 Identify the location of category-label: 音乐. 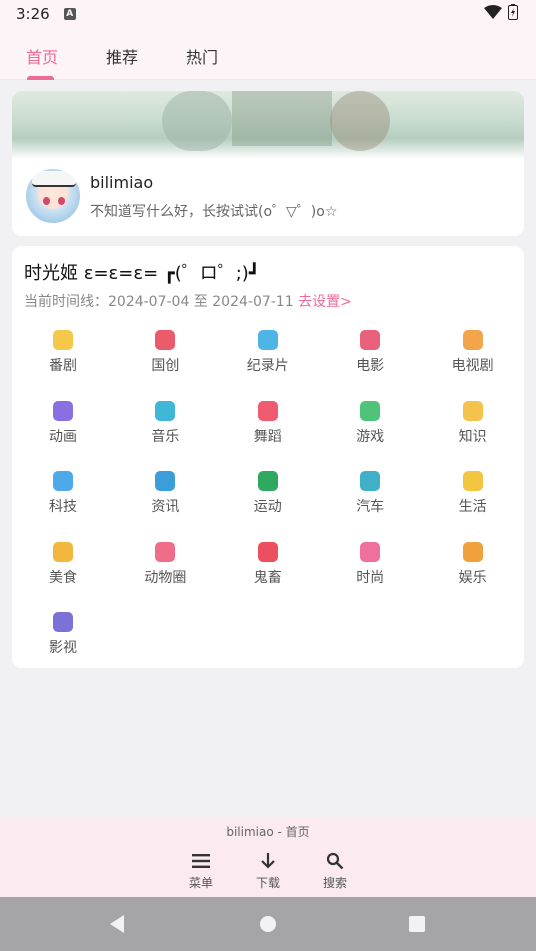
(165, 436).